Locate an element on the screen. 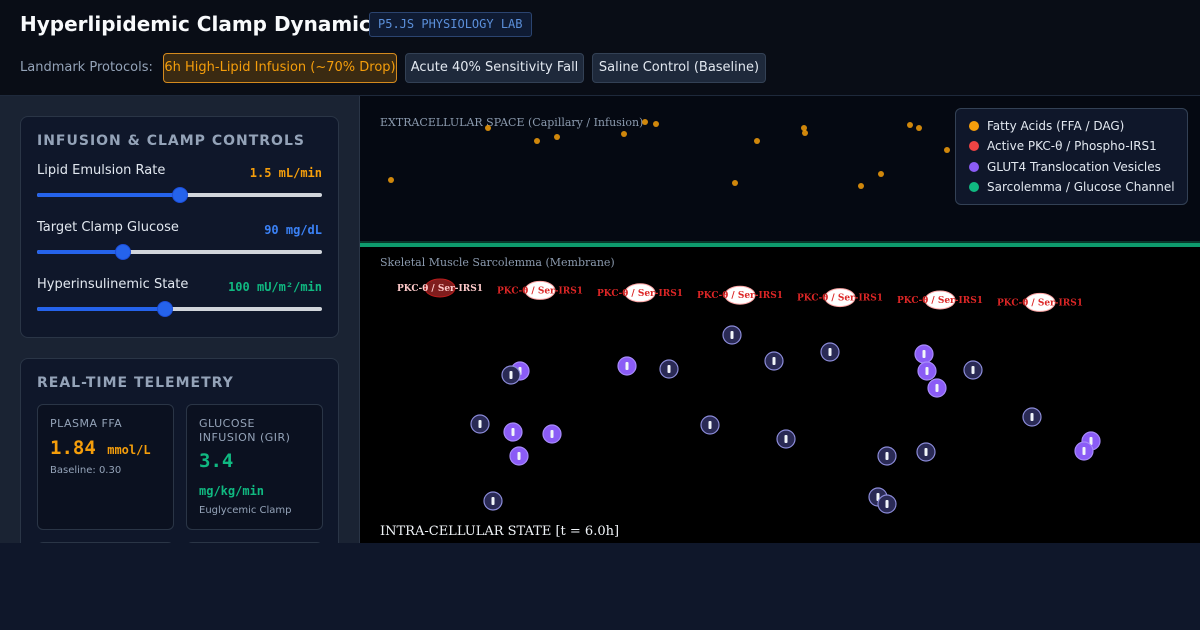  gir-unit: mg/kg/min is located at coordinates (232, 491).